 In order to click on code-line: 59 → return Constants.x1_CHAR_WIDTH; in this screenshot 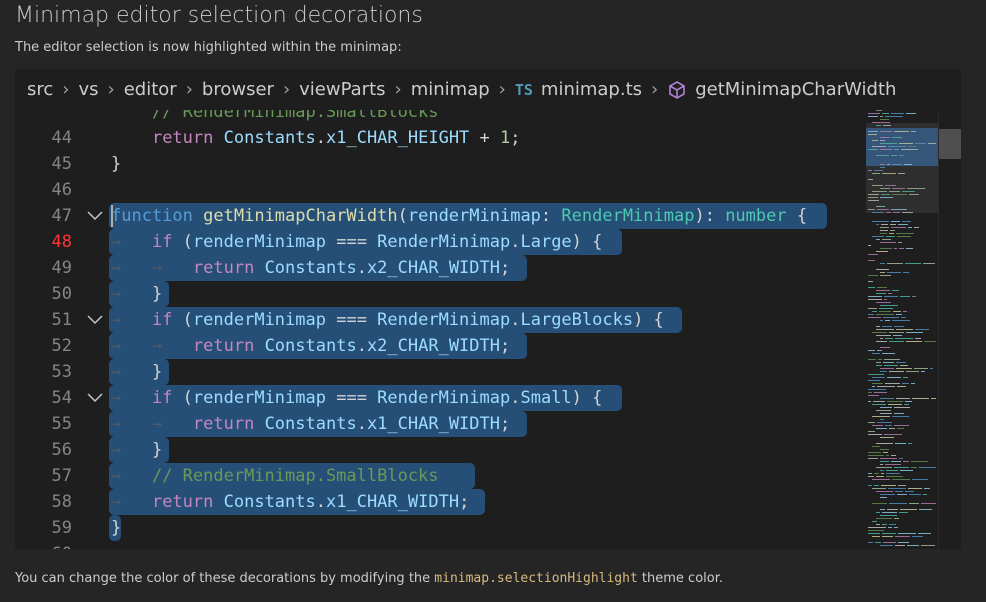, I will do `click(440, 513)`.